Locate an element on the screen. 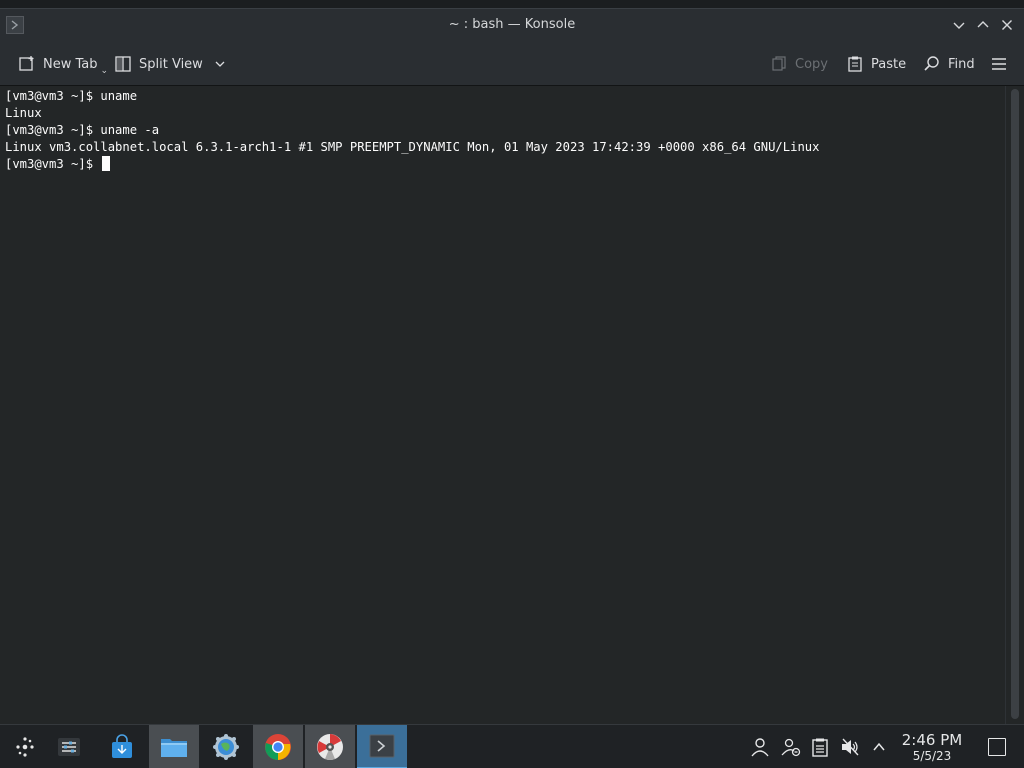  split-view-icon is located at coordinates (123, 64).